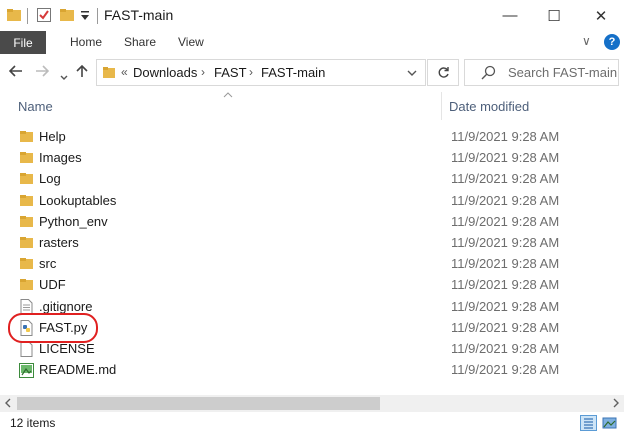  I want to click on file-name: src, so click(48, 264).